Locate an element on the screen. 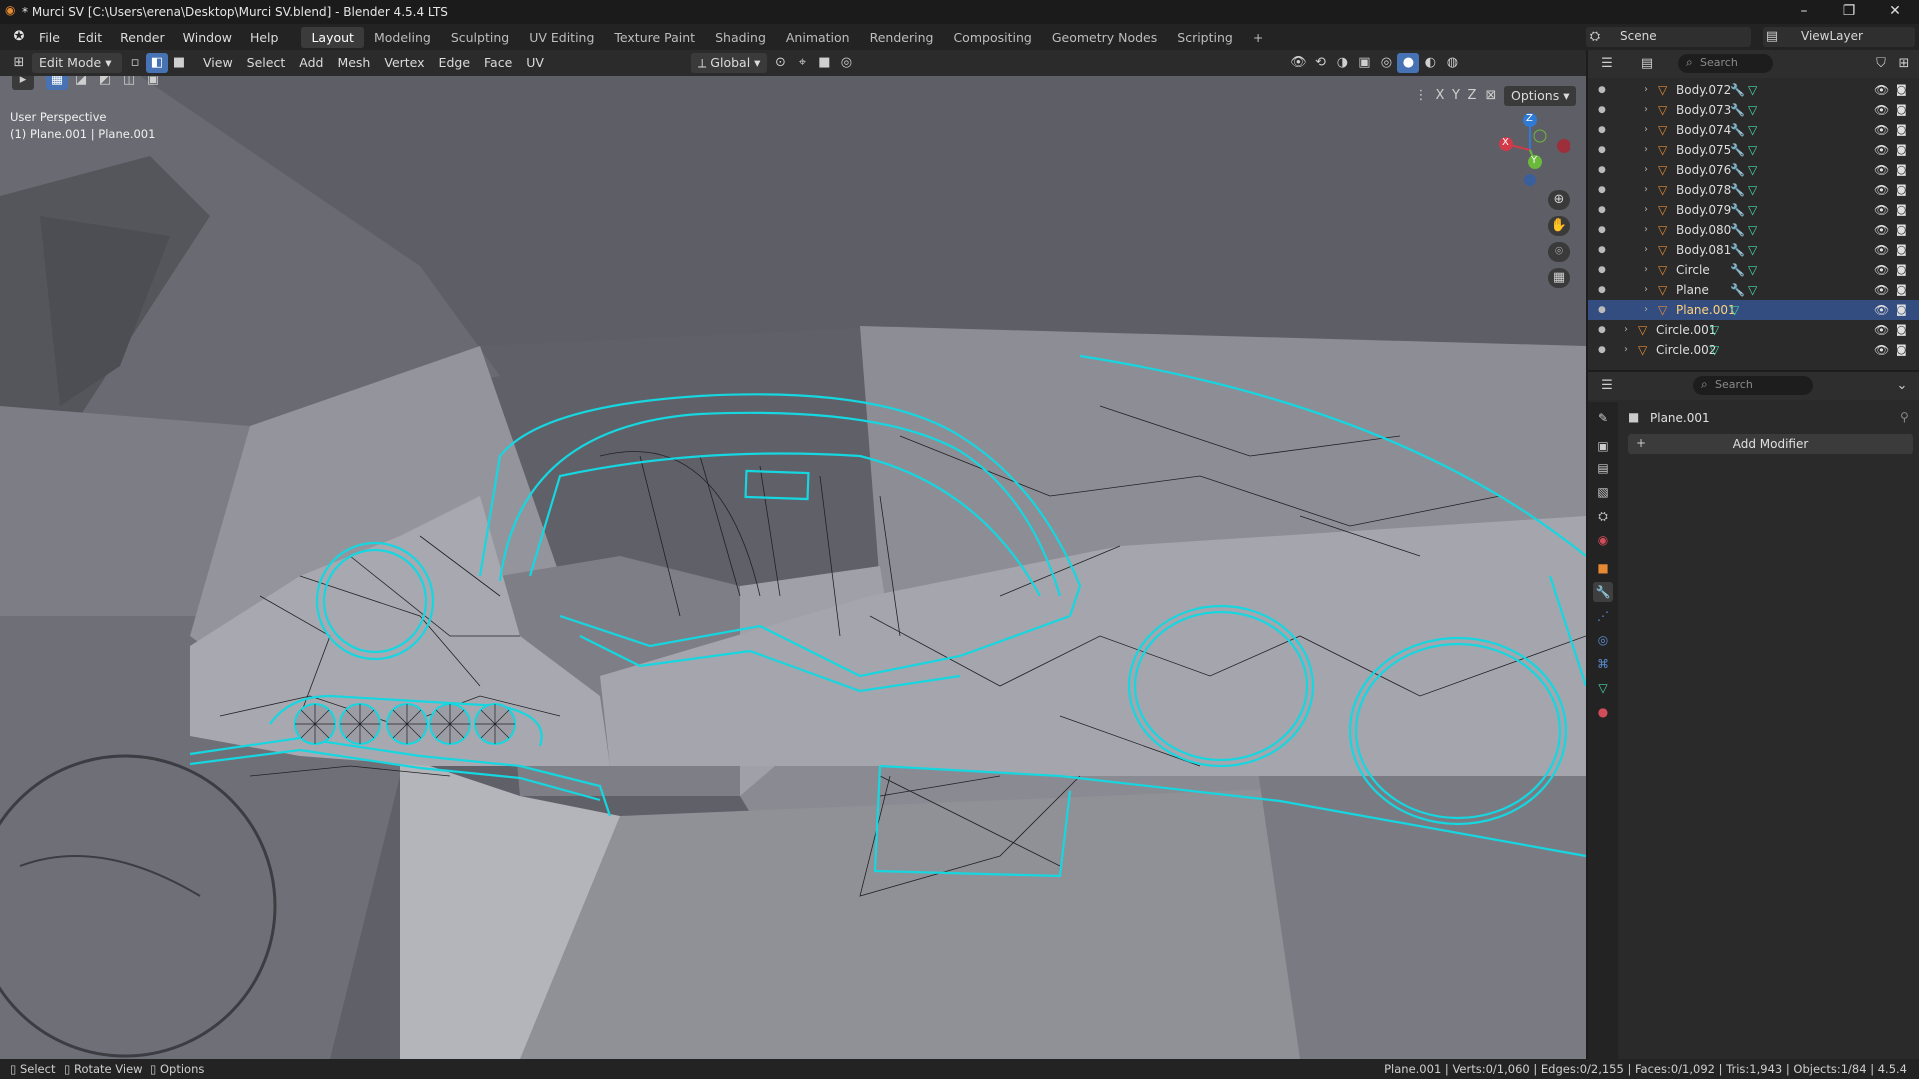 This screenshot has width=1919, height=1079. tab-shading: Shading is located at coordinates (740, 37).